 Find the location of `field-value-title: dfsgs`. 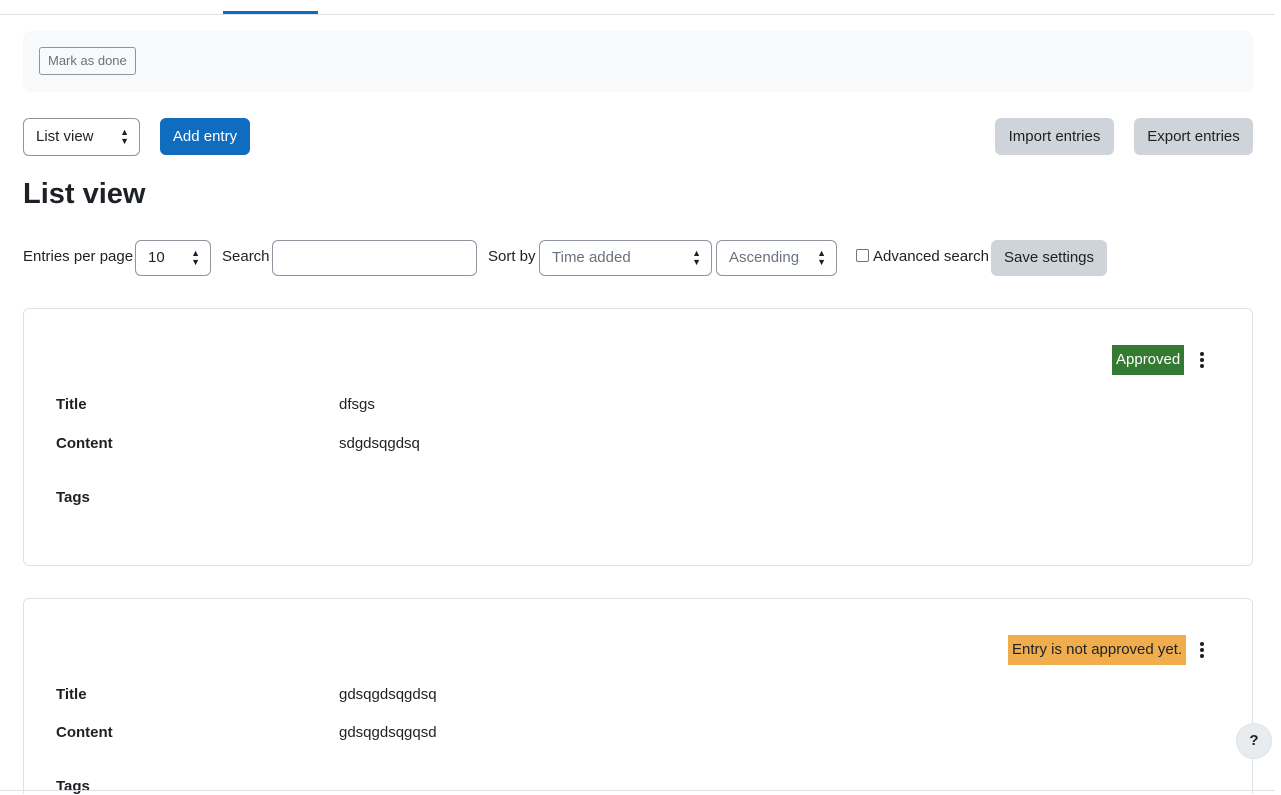

field-value-title: dfsgs is located at coordinates (357, 404).